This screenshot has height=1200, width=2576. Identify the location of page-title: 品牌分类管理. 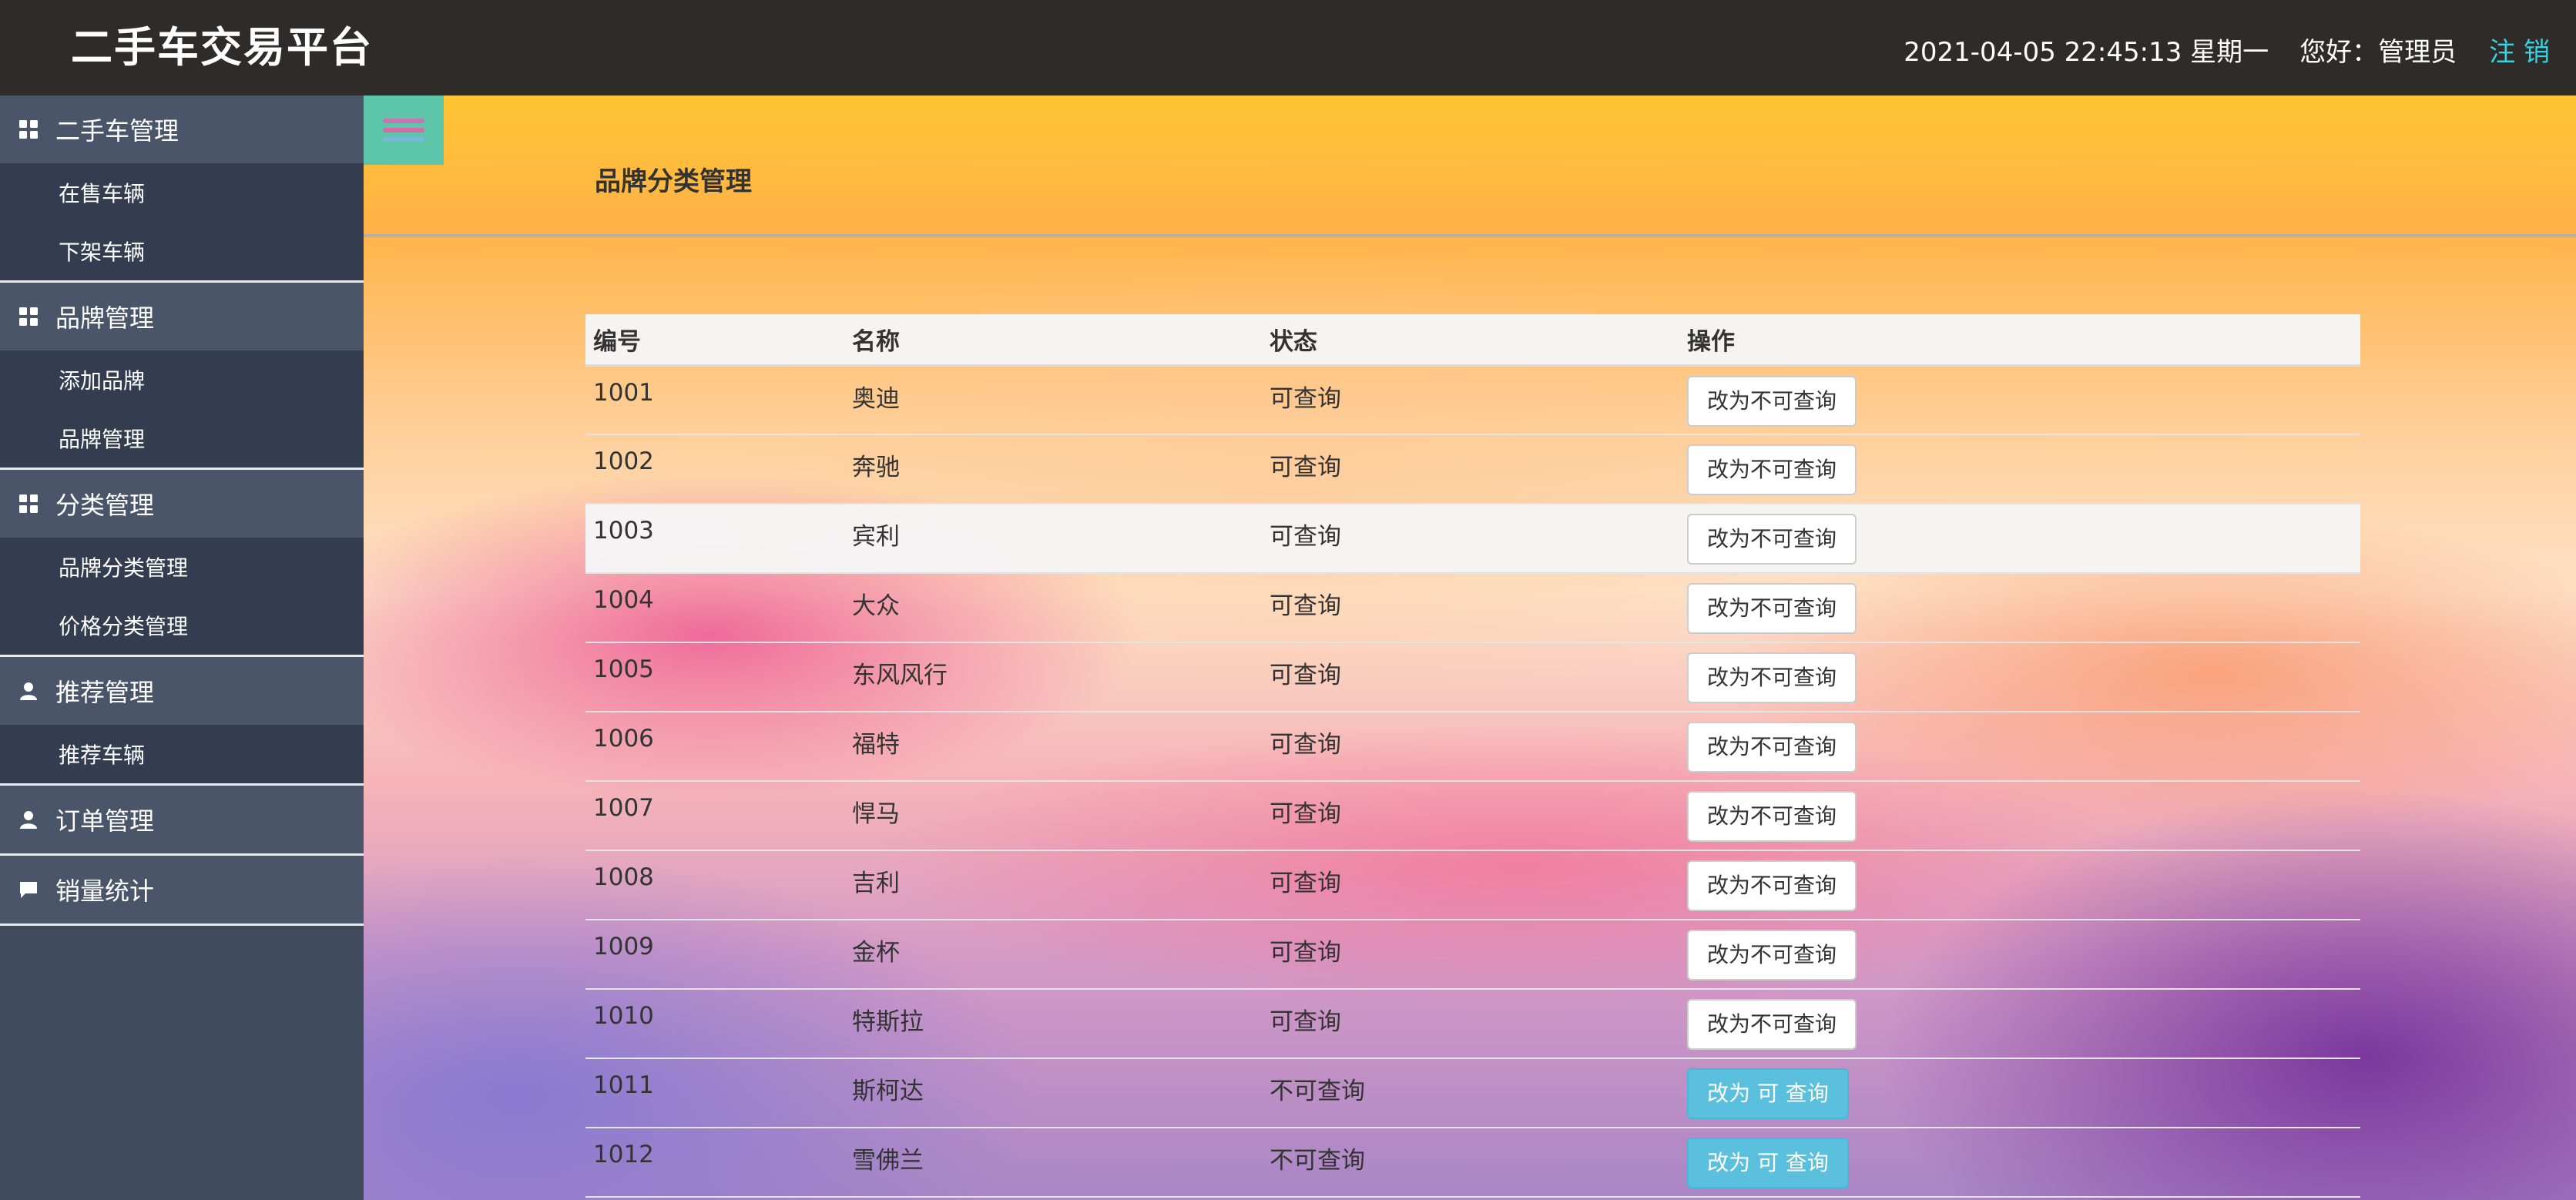
(673, 181).